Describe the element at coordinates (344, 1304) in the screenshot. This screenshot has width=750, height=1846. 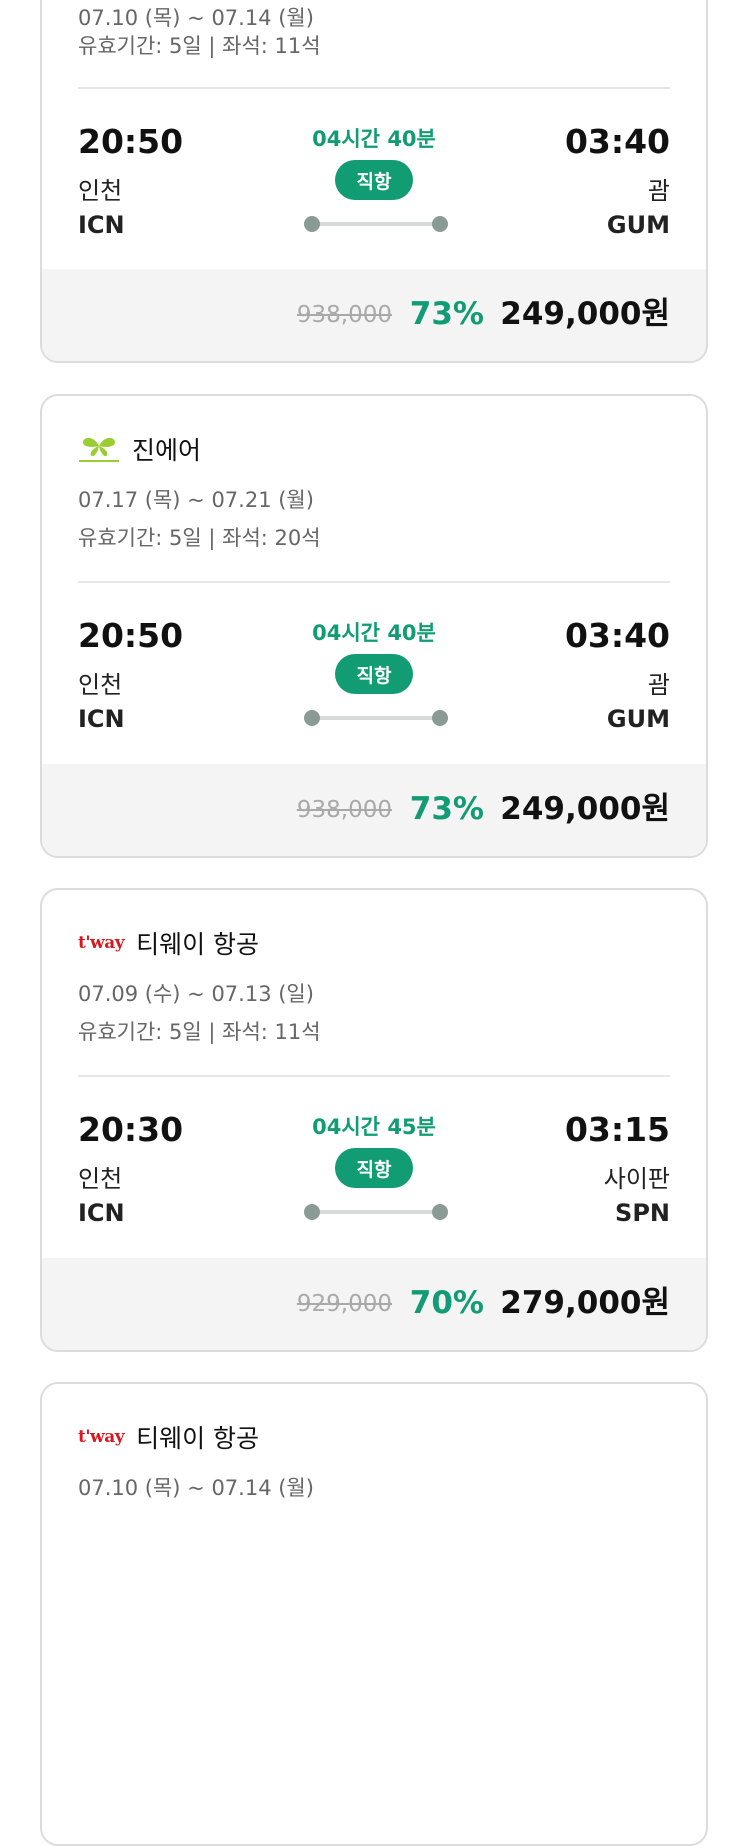
I see `original-price: 929,000` at that location.